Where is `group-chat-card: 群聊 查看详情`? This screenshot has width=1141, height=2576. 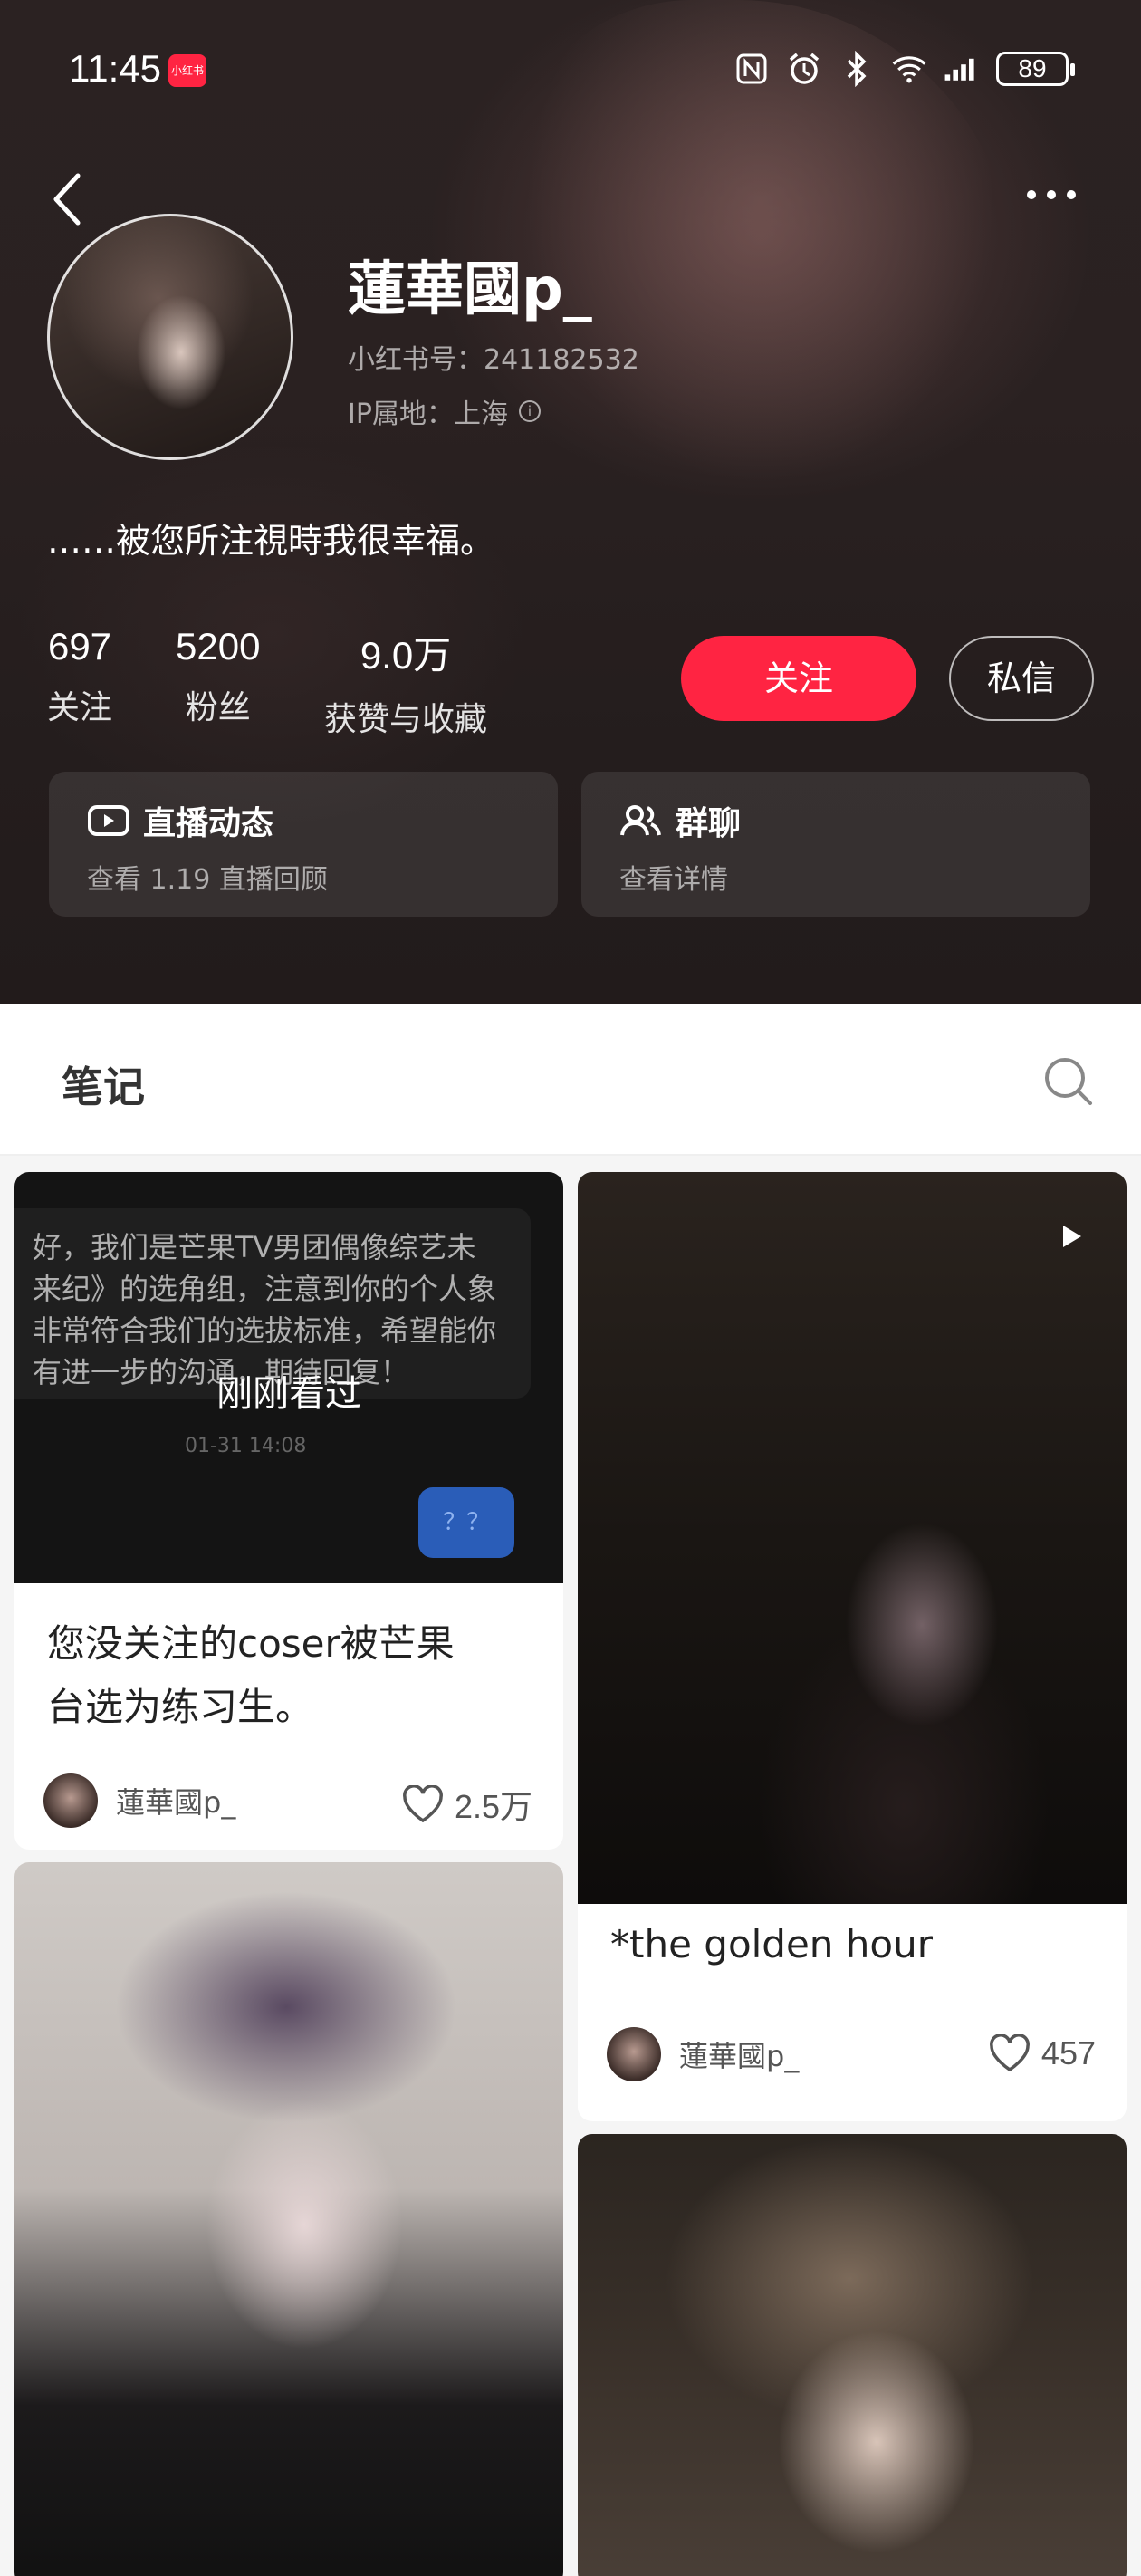
group-chat-card: 群聊 查看详情 is located at coordinates (835, 844).